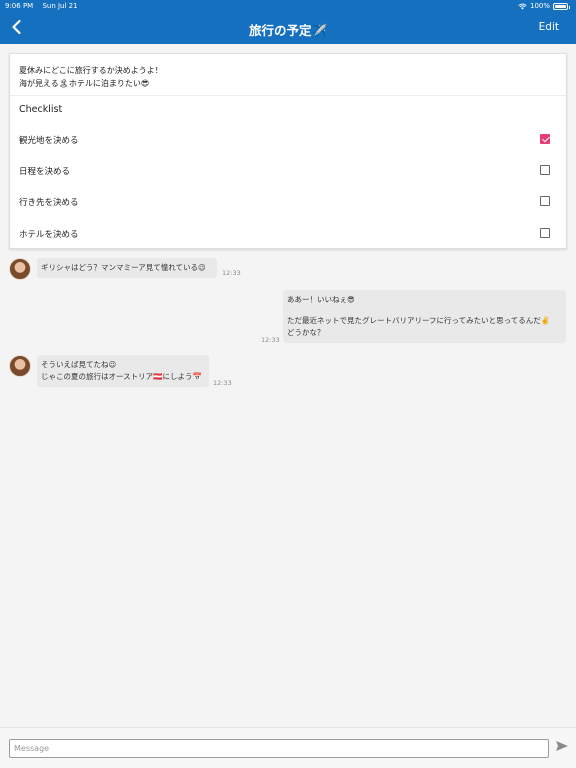 The height and width of the screenshot is (768, 576). I want to click on message-bubble: ギリシャはどう？マンマミーア見て憧れている😉, so click(127, 268).